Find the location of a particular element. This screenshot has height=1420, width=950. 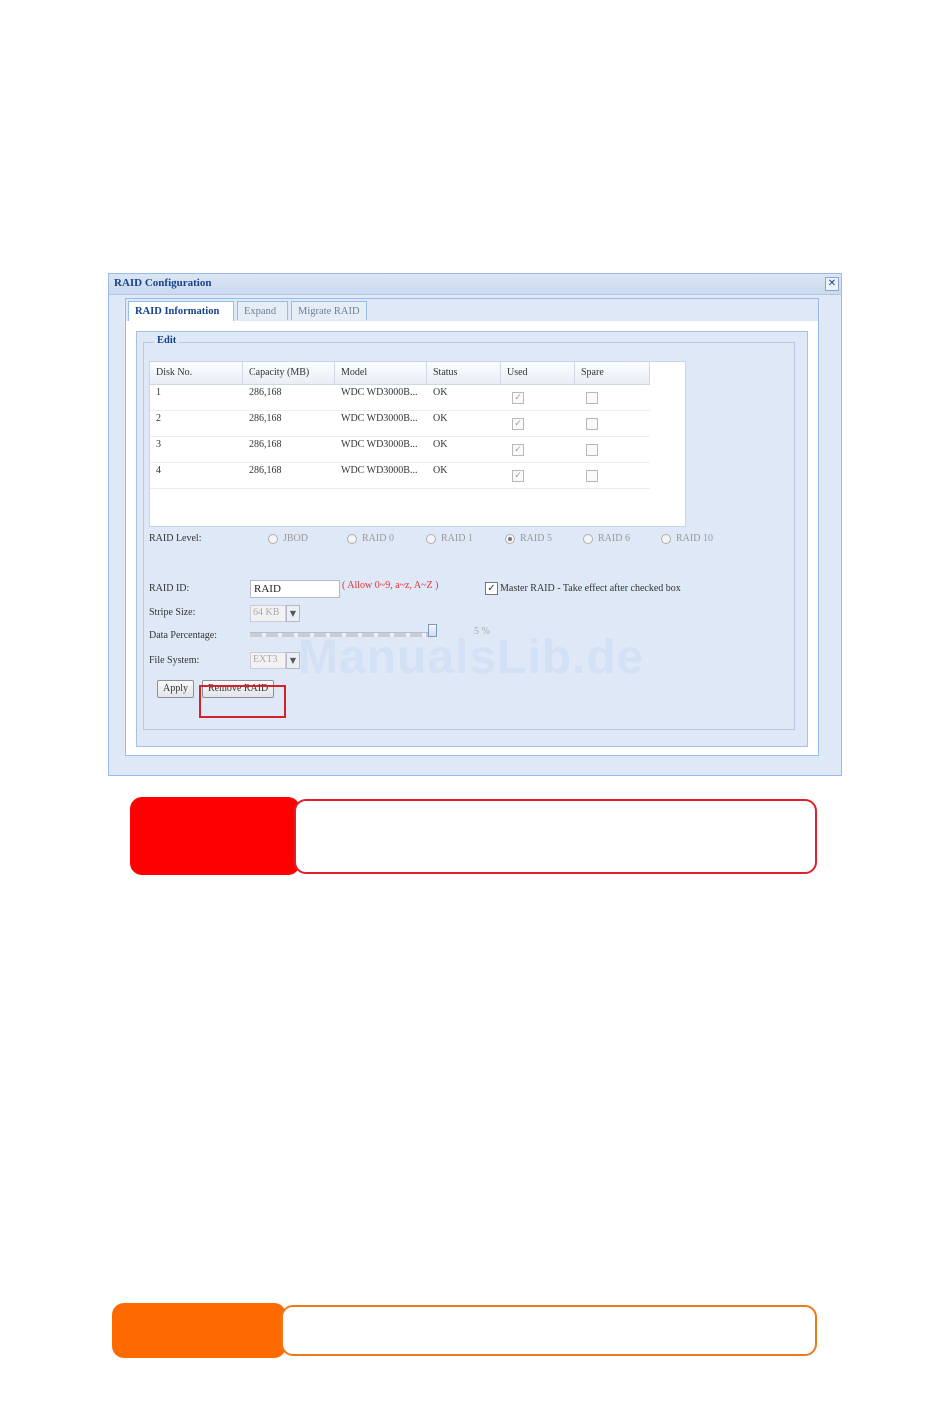

dialog-title: RAID Configuration is located at coordinates (163, 283).